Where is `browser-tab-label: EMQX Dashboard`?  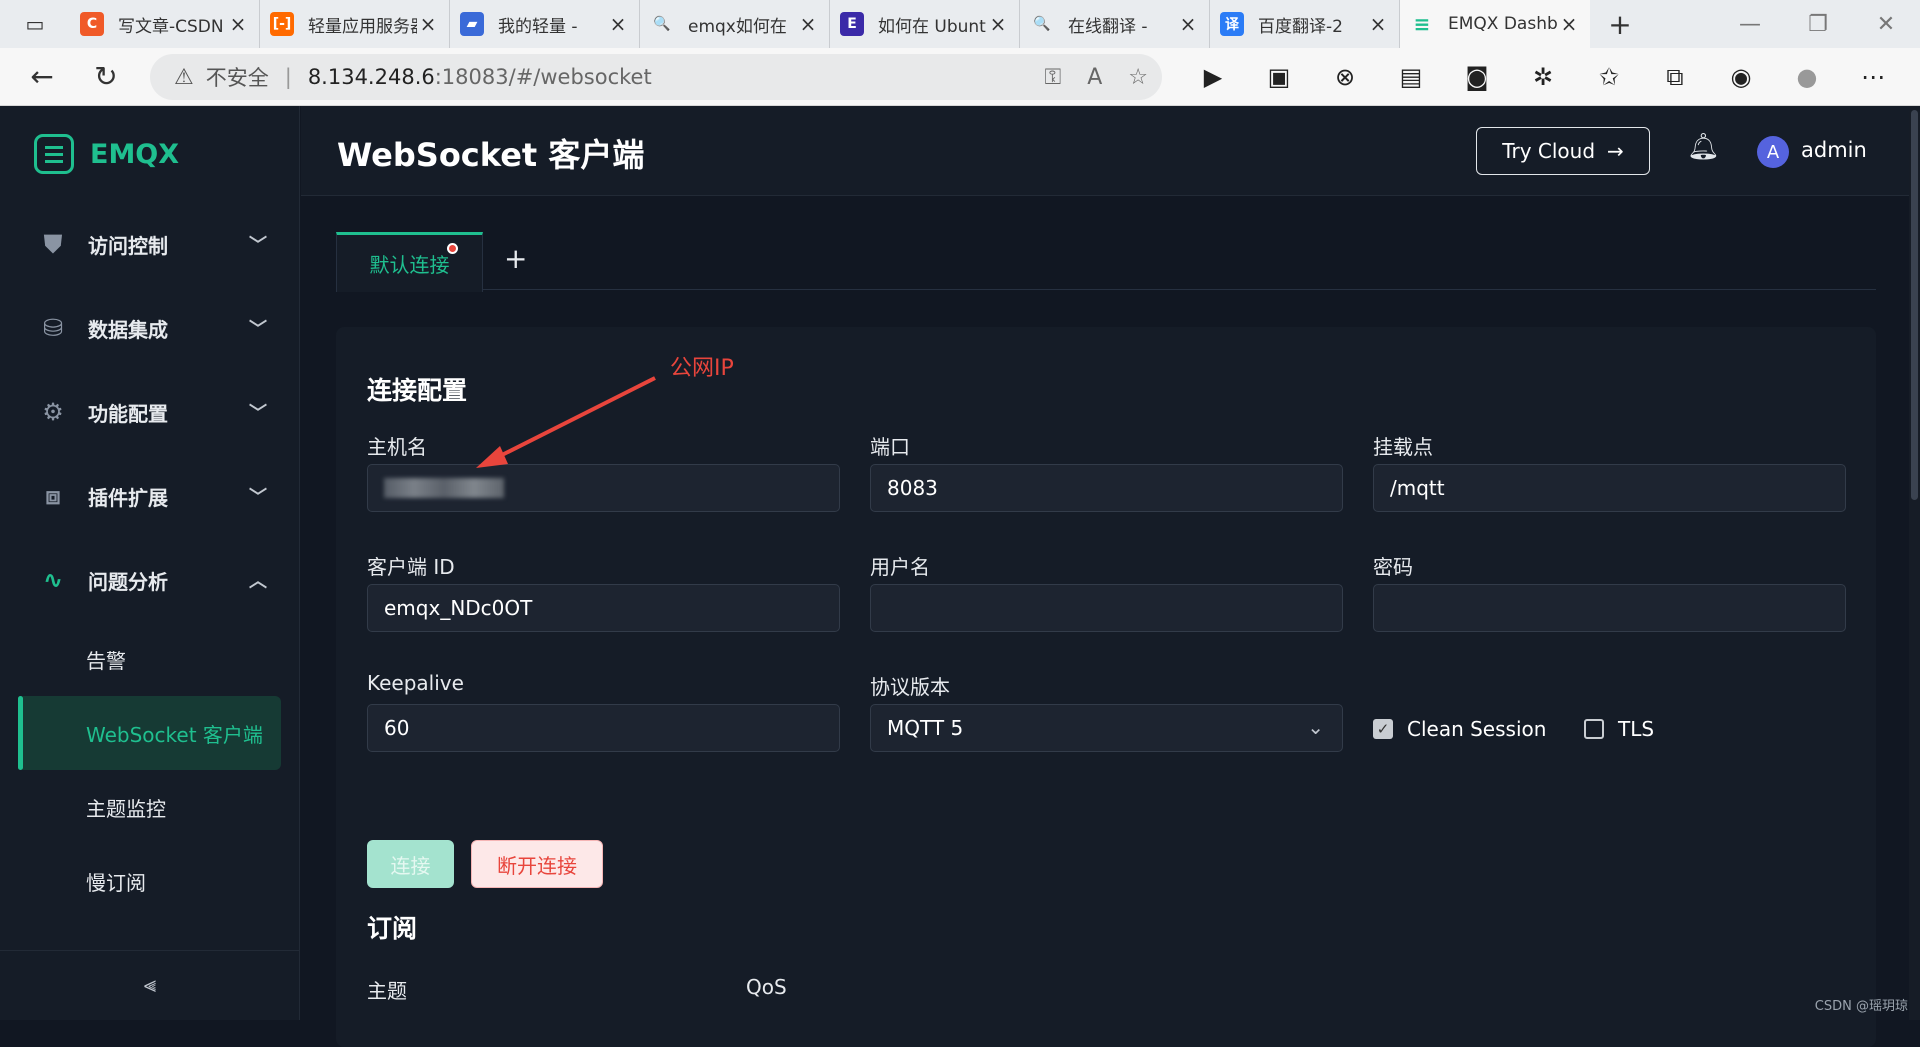 browser-tab-label: EMQX Dashboard is located at coordinates (1503, 24).